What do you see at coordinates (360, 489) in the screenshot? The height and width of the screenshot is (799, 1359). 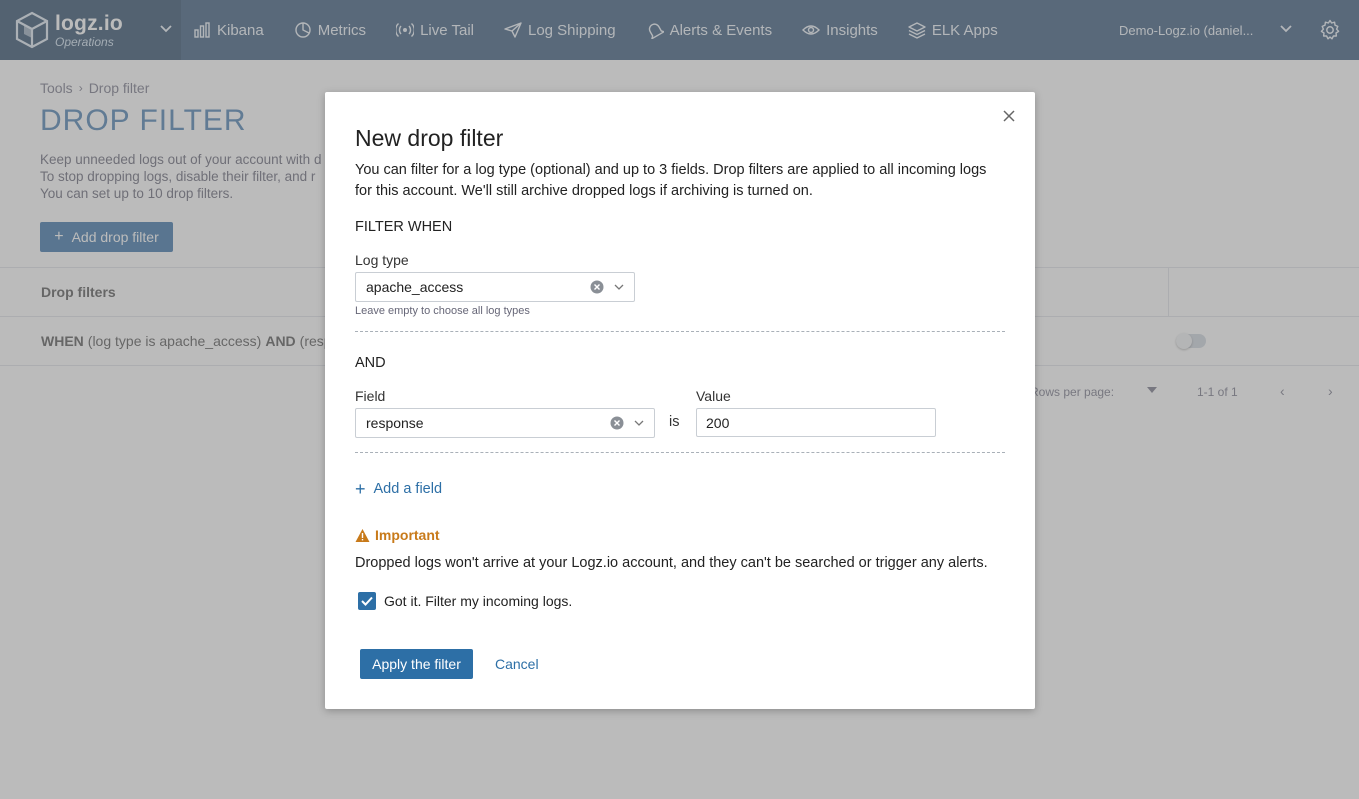 I see `plus-icon: +` at bounding box center [360, 489].